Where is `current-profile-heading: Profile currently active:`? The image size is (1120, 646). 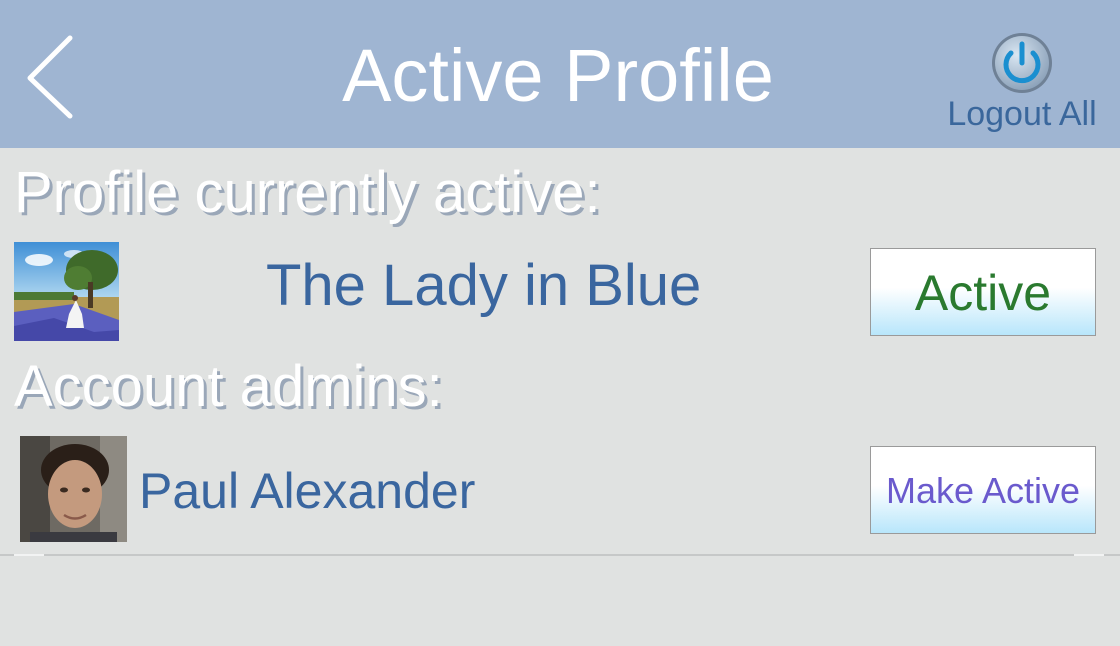 current-profile-heading: Profile currently active: is located at coordinates (307, 192).